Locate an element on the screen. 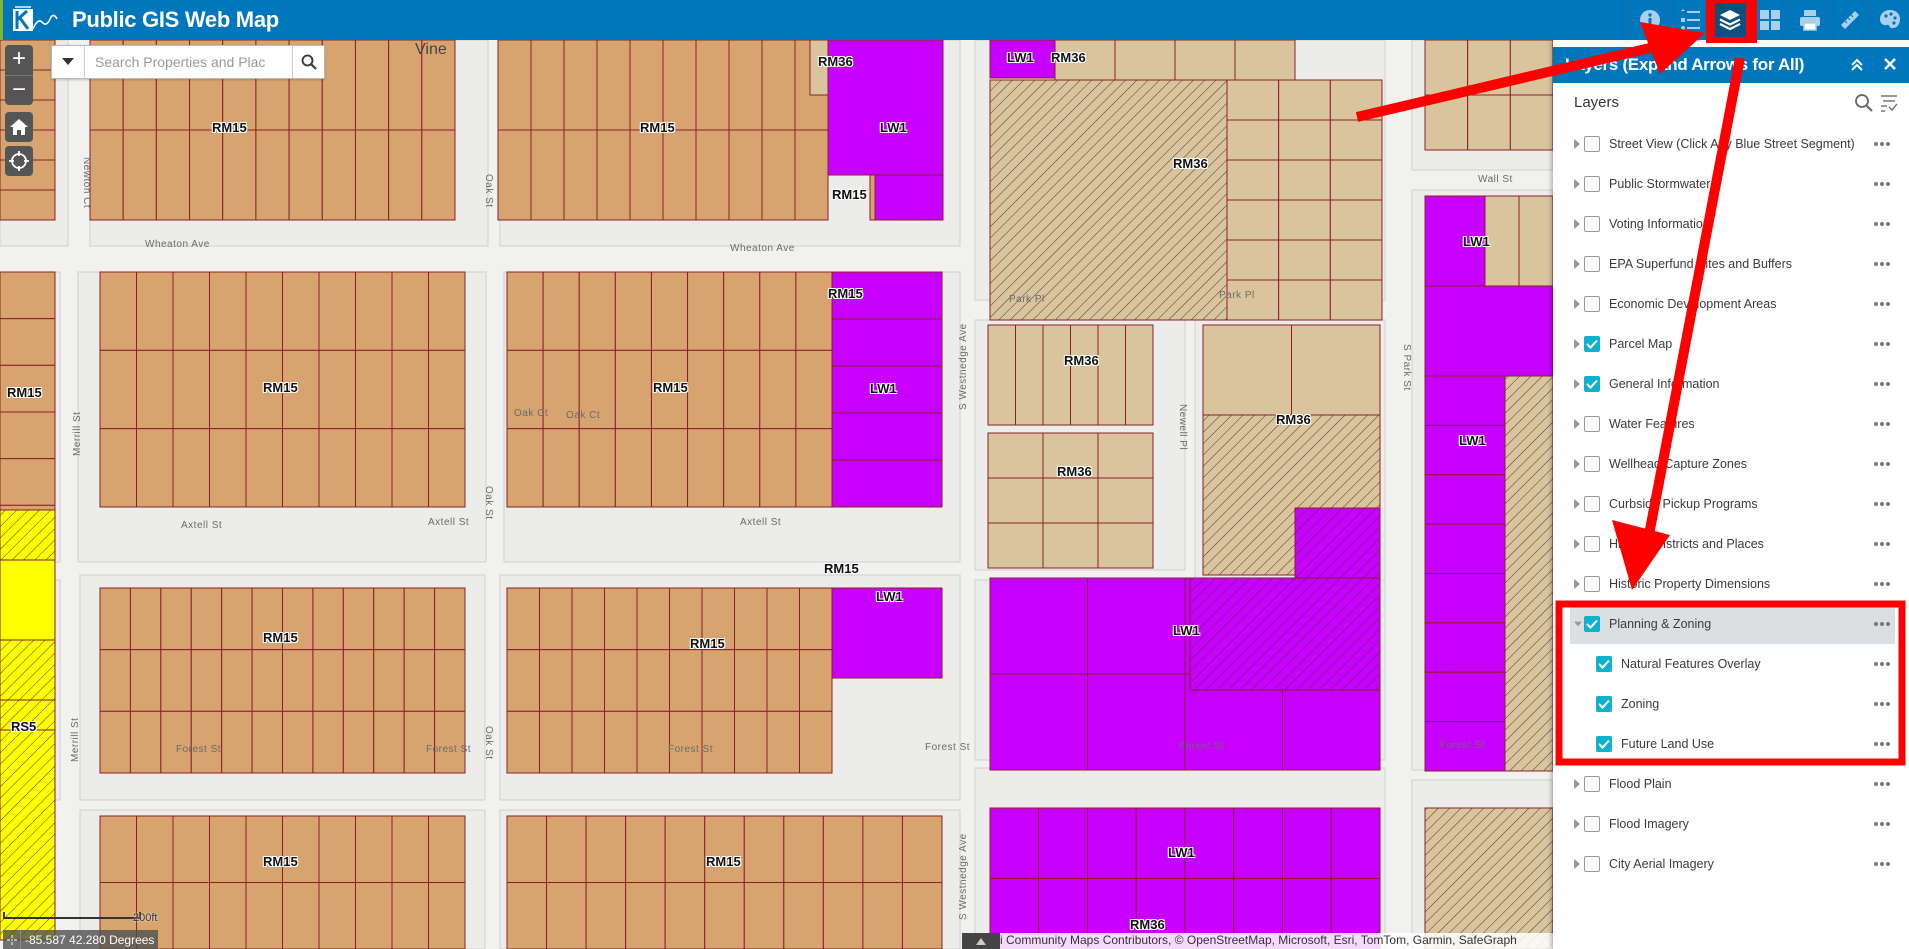 The image size is (1909, 949). layer-item: Water Features is located at coordinates (1731, 424).